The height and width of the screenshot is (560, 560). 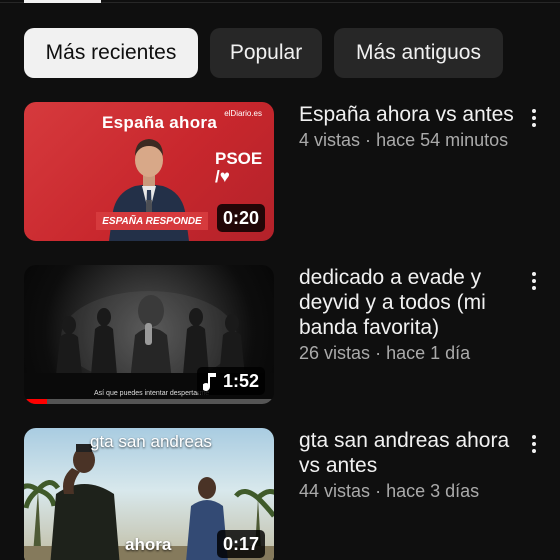 I want to click on thumbnail-caption: Así que puedes intentar despertarme, so click(x=152, y=393).